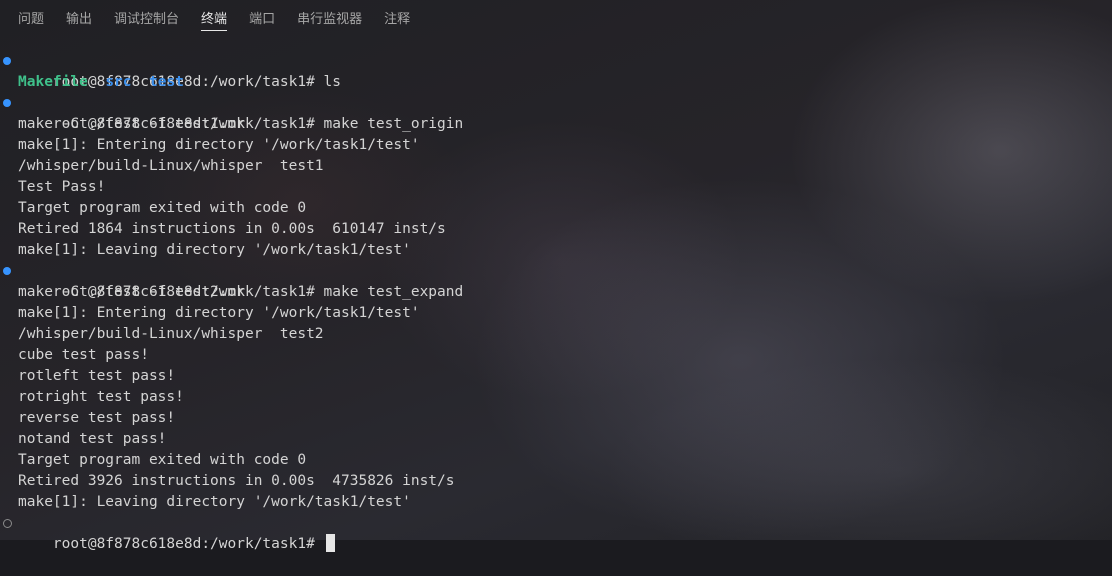 This screenshot has height=576, width=1112. I want to click on terminal-line: rotleft test pass!, so click(97, 376).